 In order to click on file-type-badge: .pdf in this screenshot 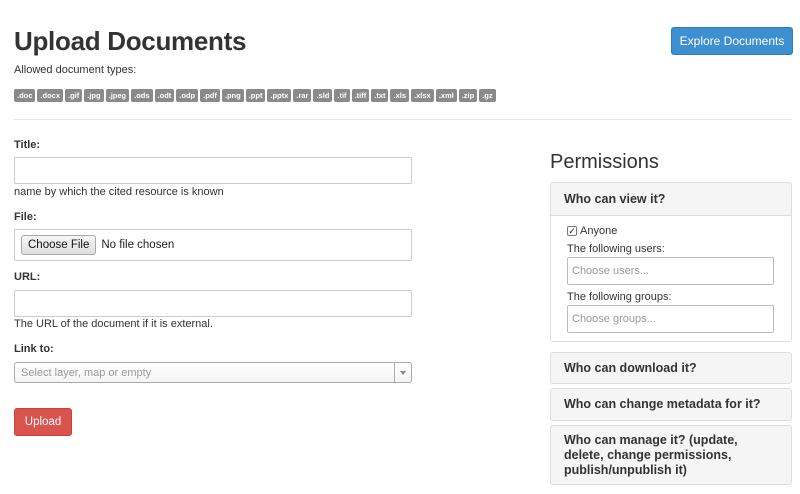, I will do `click(210, 95)`.